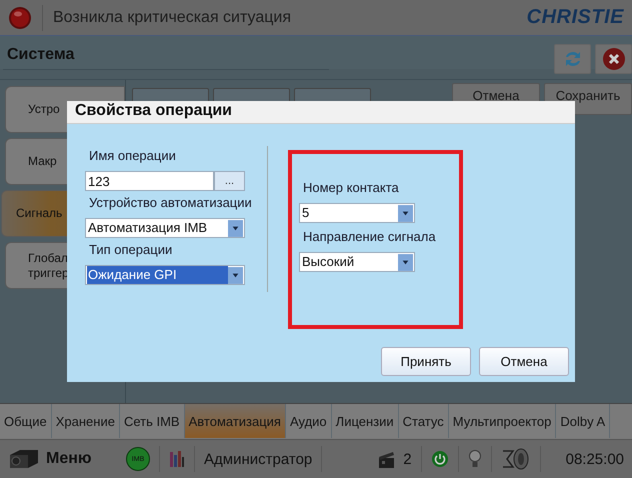  Describe the element at coordinates (357, 262) in the screenshot. I see `combo-box: Высокий` at that location.